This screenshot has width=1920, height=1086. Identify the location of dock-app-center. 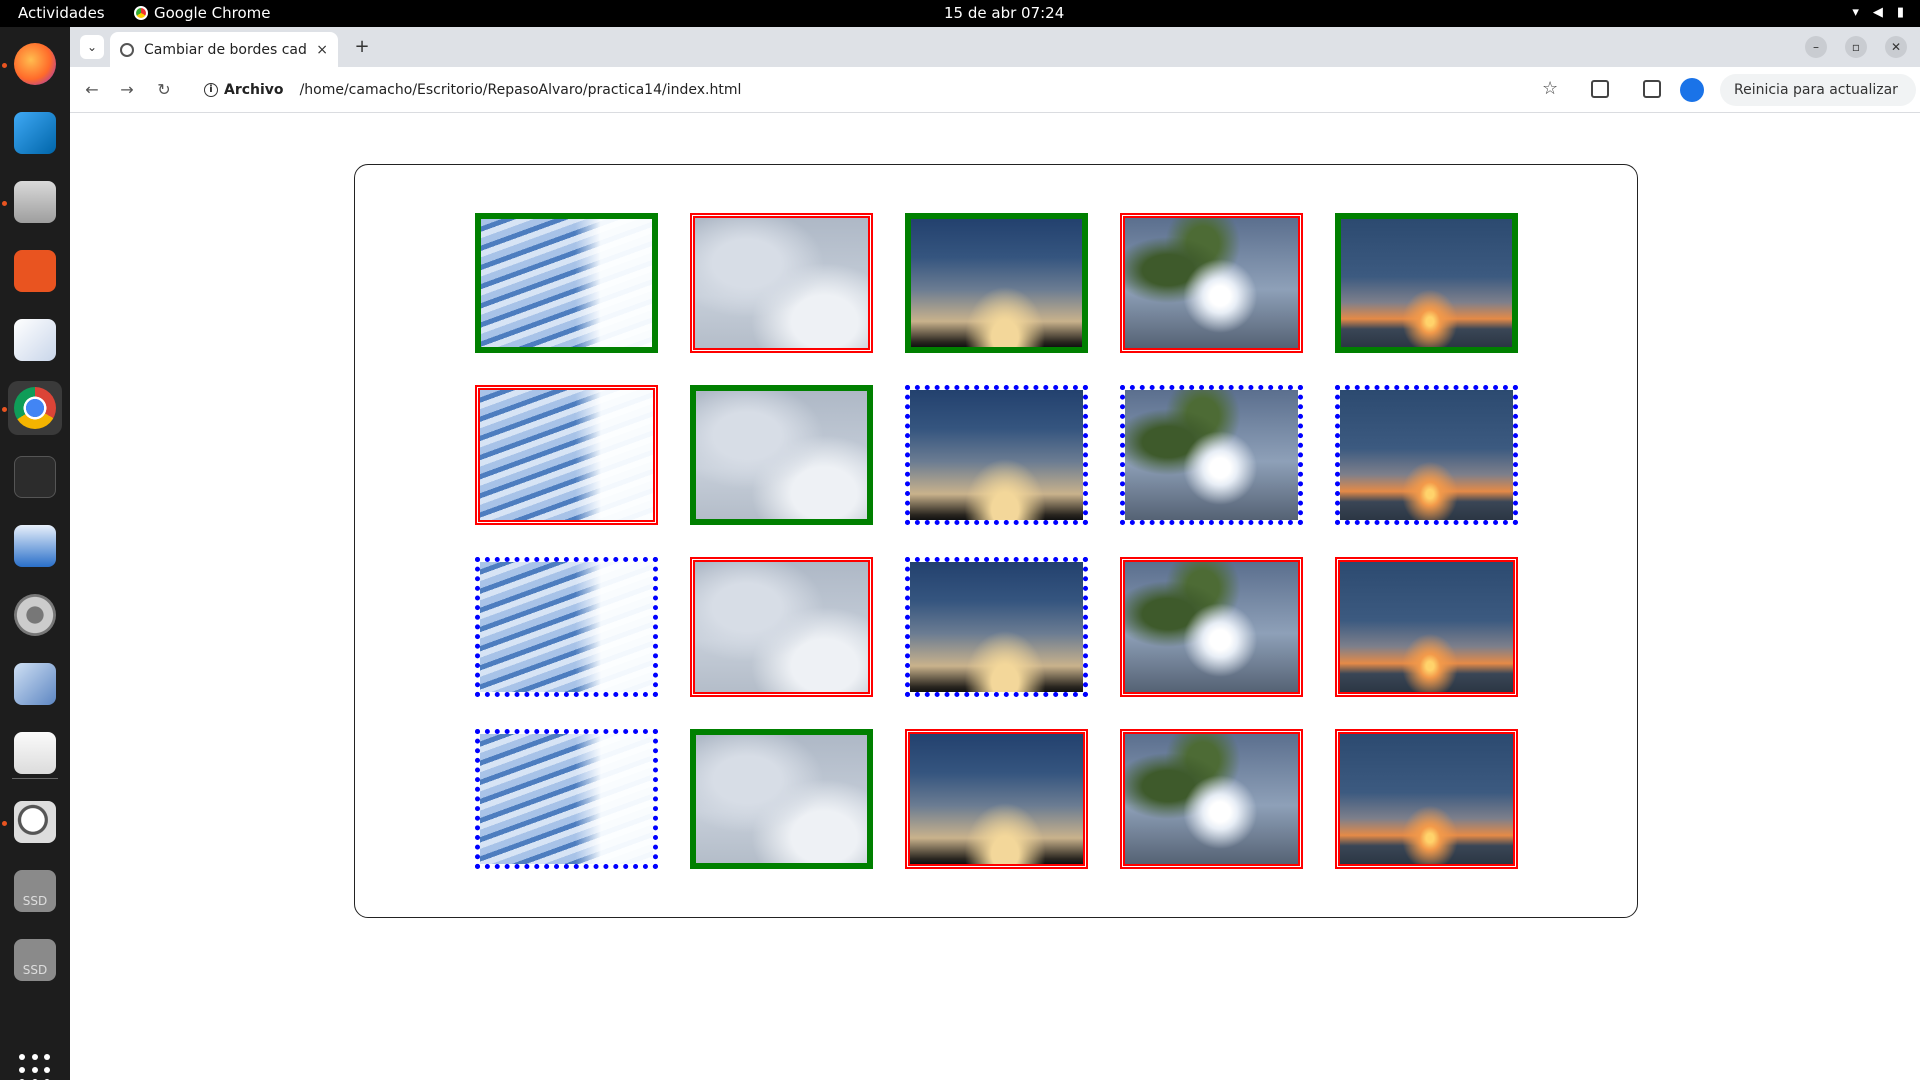
(35, 271).